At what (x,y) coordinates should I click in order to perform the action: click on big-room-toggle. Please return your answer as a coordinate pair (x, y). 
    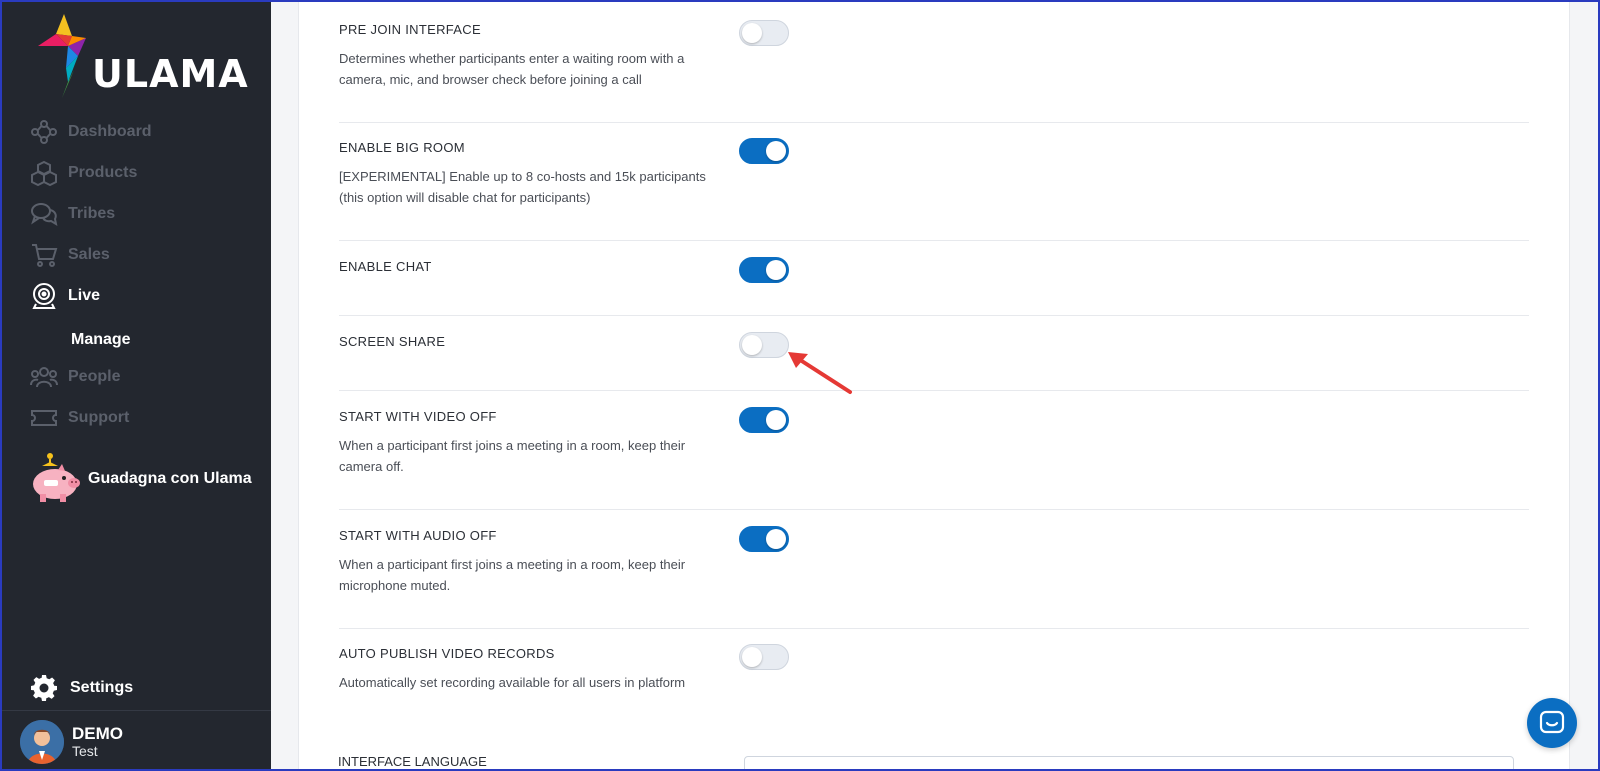
    Looking at the image, I should click on (764, 151).